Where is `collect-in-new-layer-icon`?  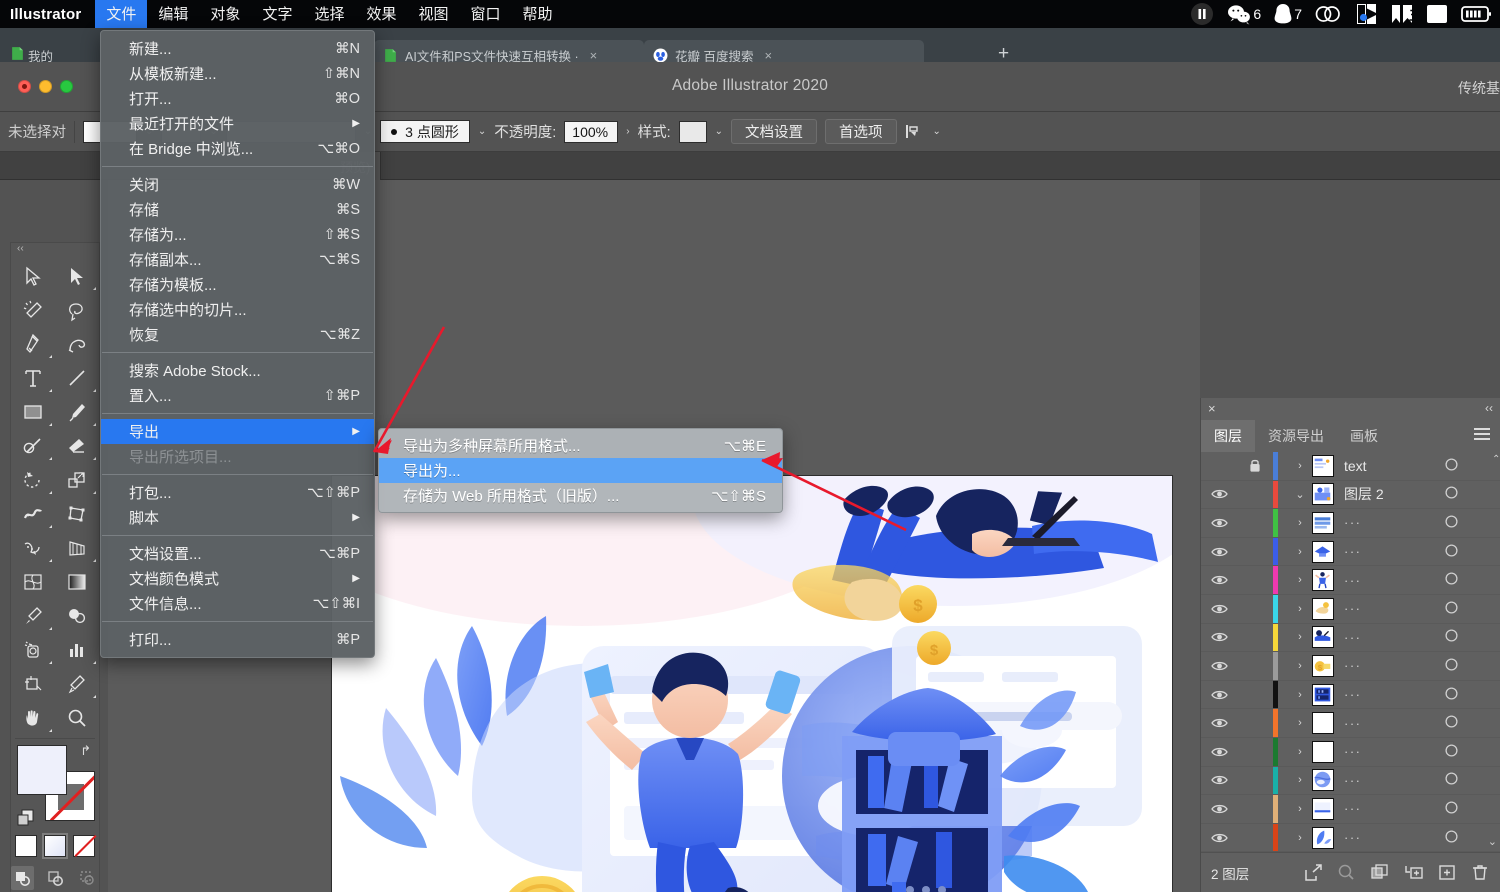 collect-in-new-layer-icon is located at coordinates (1379, 872).